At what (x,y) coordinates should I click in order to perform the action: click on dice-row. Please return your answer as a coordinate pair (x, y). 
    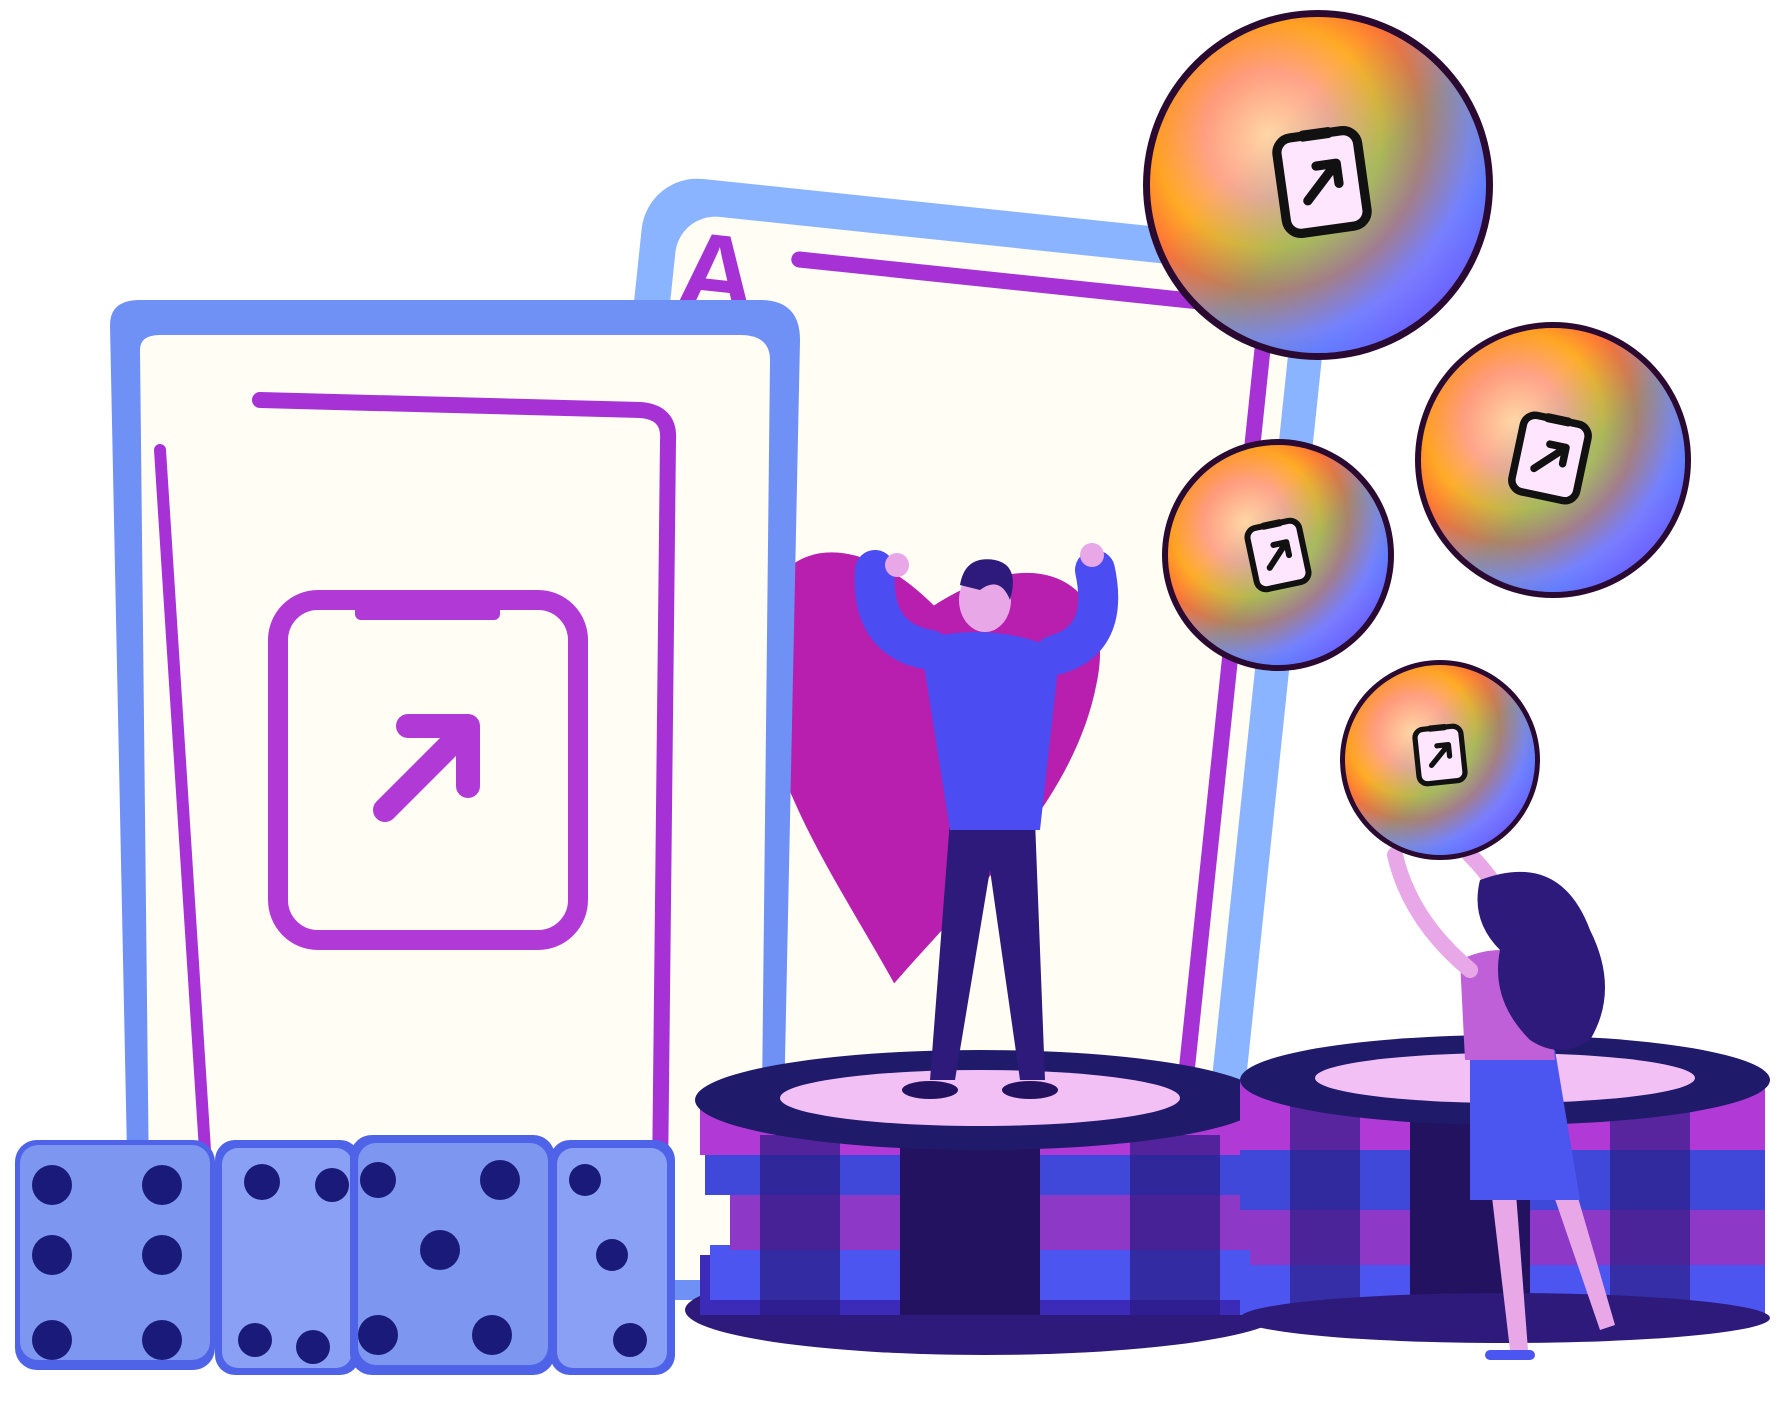
    Looking at the image, I should click on (345, 1255).